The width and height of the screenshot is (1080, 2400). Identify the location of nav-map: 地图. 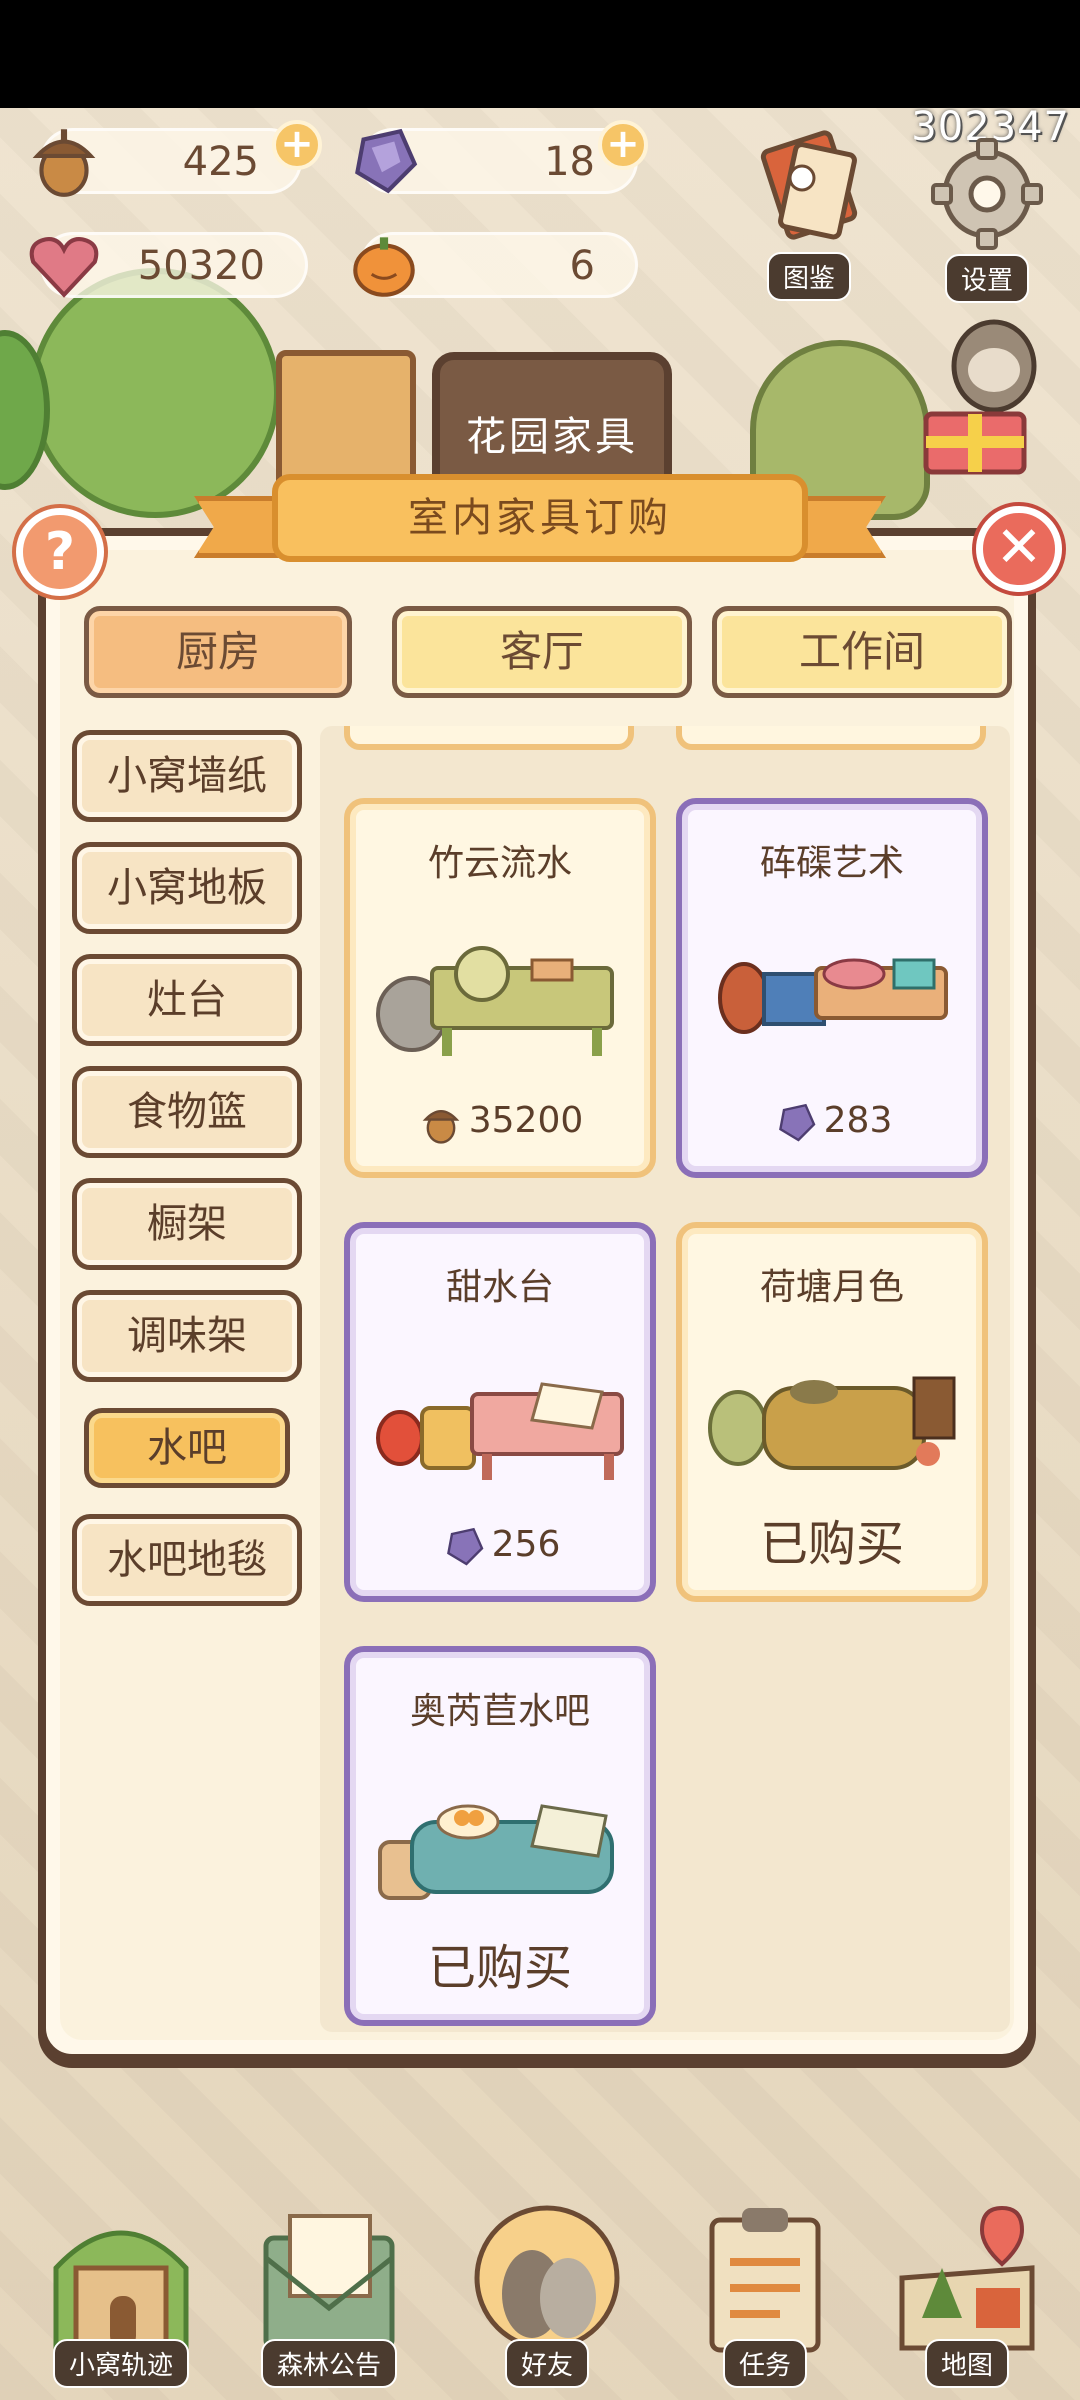
(967, 2293).